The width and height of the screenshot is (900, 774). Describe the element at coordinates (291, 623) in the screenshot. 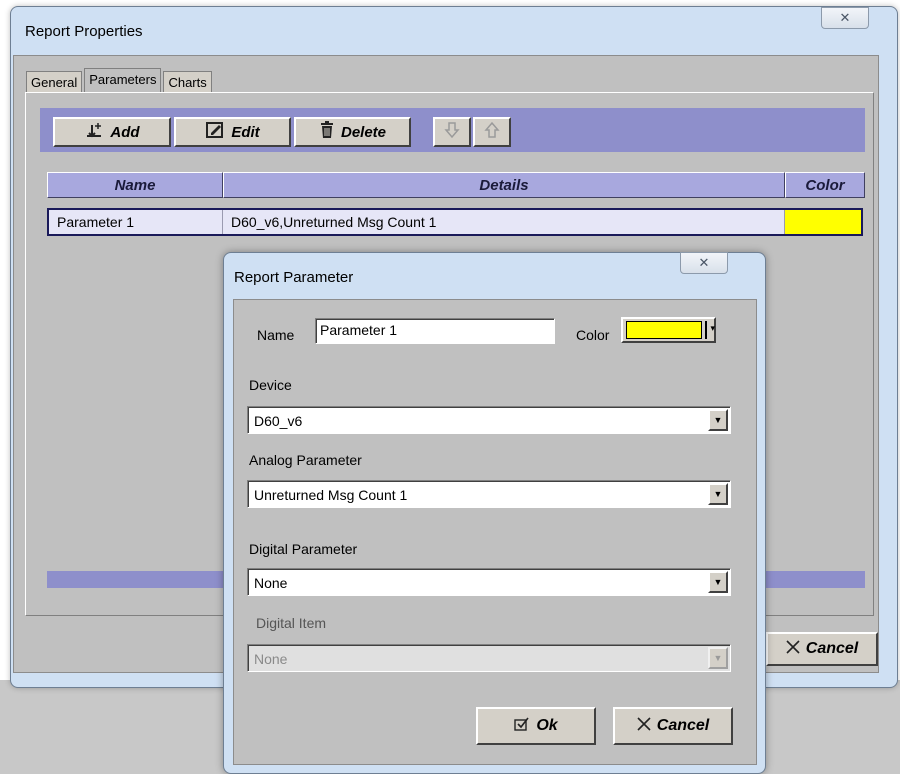

I see `digital-item-label: Digital Item` at that location.